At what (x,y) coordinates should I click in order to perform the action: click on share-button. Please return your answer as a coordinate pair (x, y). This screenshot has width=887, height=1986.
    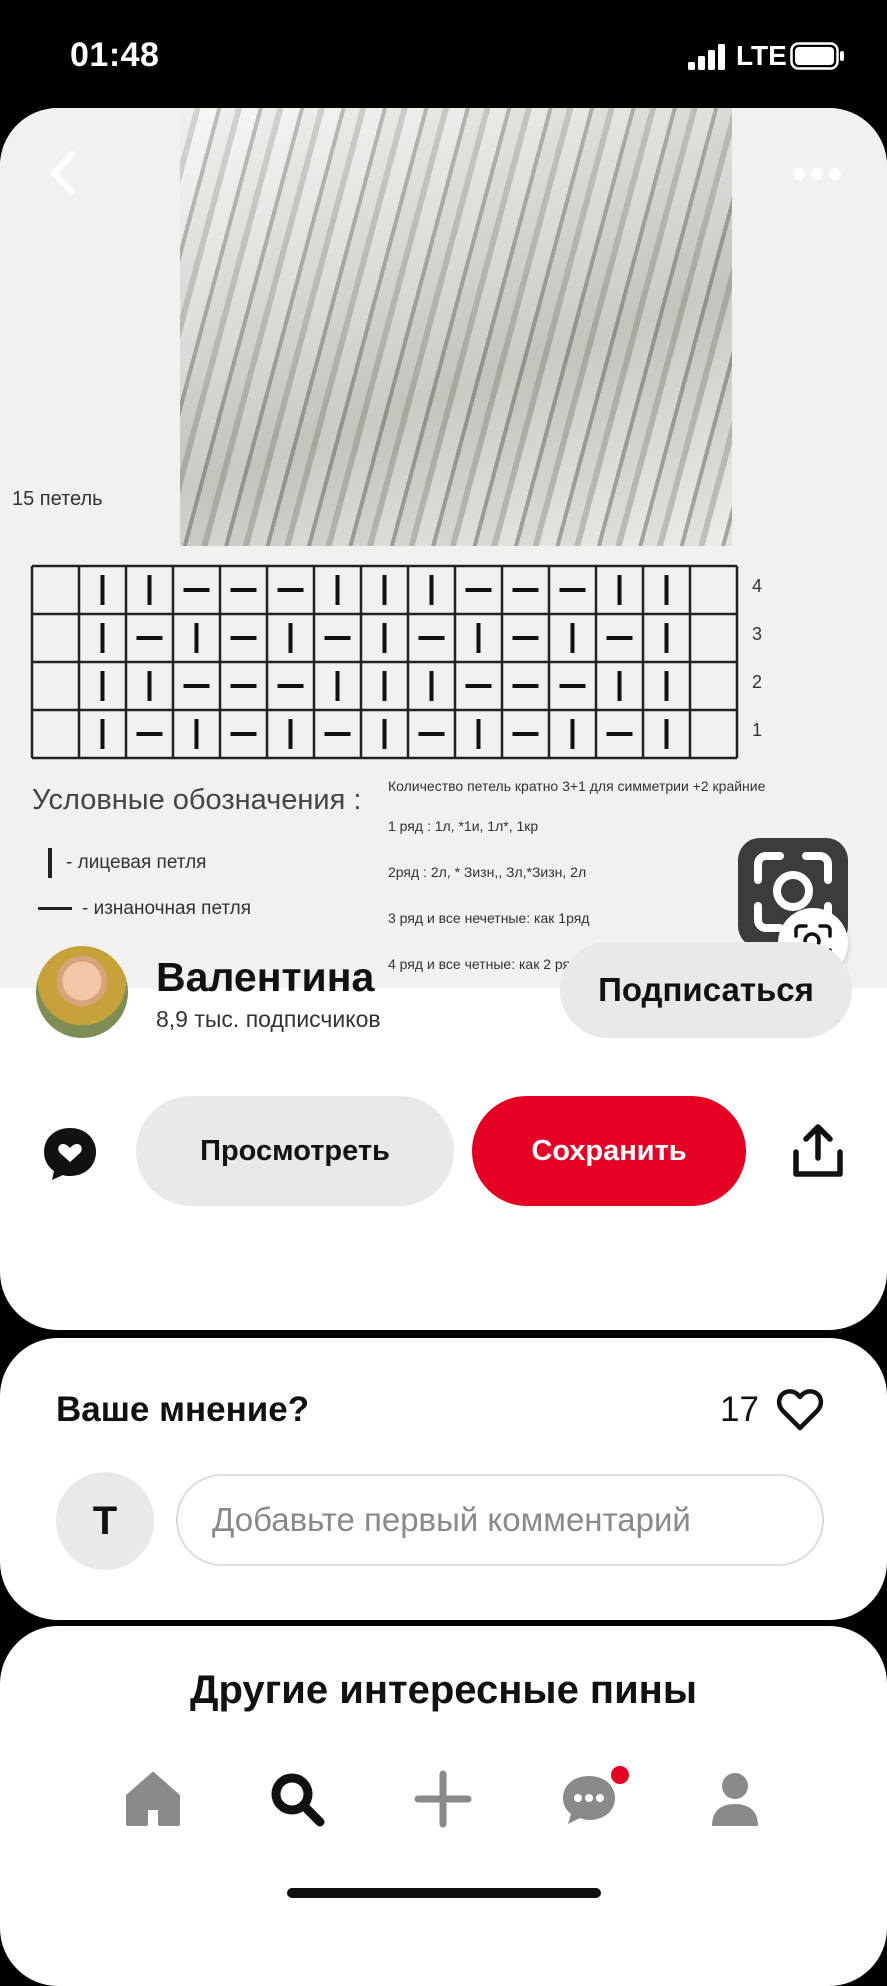
    Looking at the image, I should click on (818, 1151).